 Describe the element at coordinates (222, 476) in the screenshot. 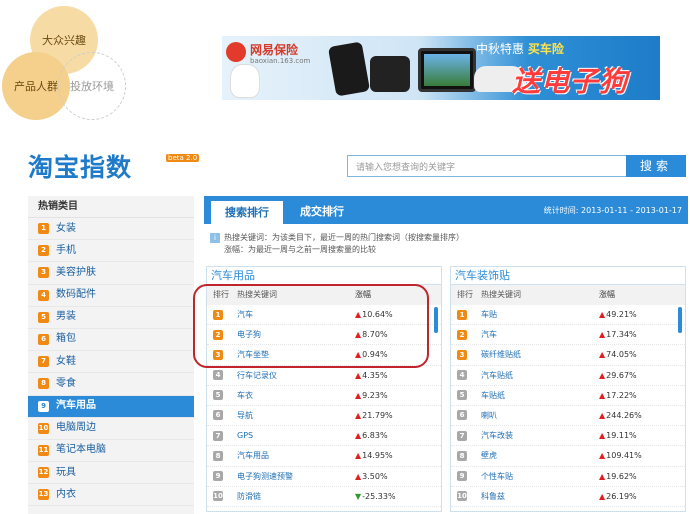

I see `rank-cell: 9` at that location.